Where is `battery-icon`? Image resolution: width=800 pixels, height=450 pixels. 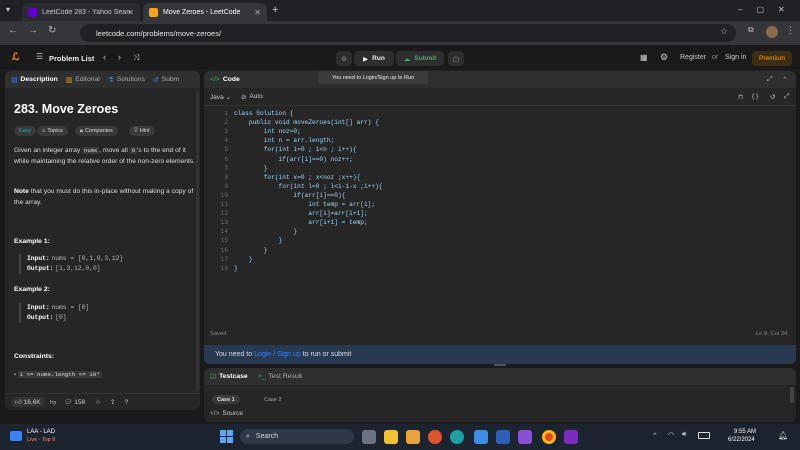
battery-icon is located at coordinates (704, 435).